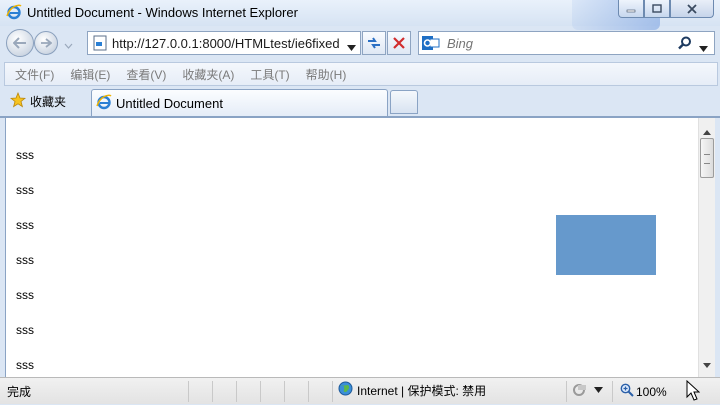  Describe the element at coordinates (269, 74) in the screenshot. I see `menu-tools: 工具(T)` at that location.